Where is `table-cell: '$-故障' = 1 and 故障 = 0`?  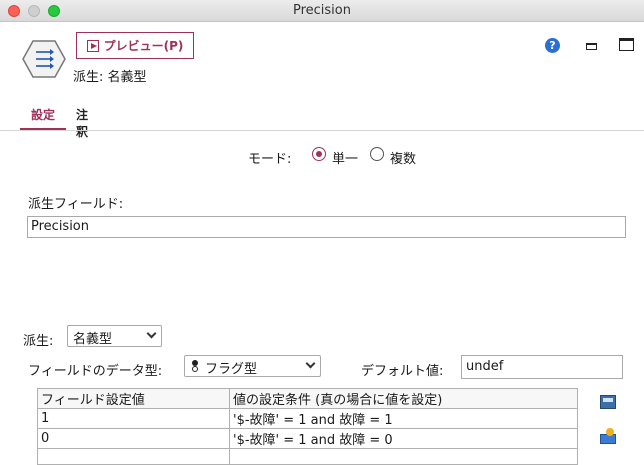
table-cell: '$-故障' = 1 and 故障 = 0 is located at coordinates (403, 438).